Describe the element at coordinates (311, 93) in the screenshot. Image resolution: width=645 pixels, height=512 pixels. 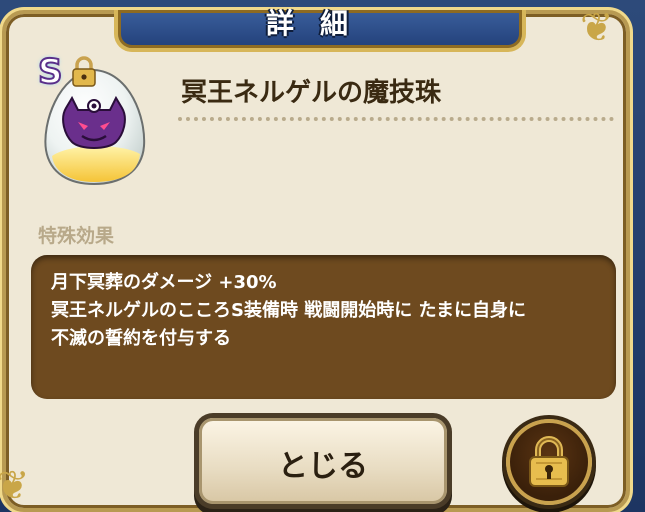
I see `item-name: 冥王ネルゲルの魔技珠` at that location.